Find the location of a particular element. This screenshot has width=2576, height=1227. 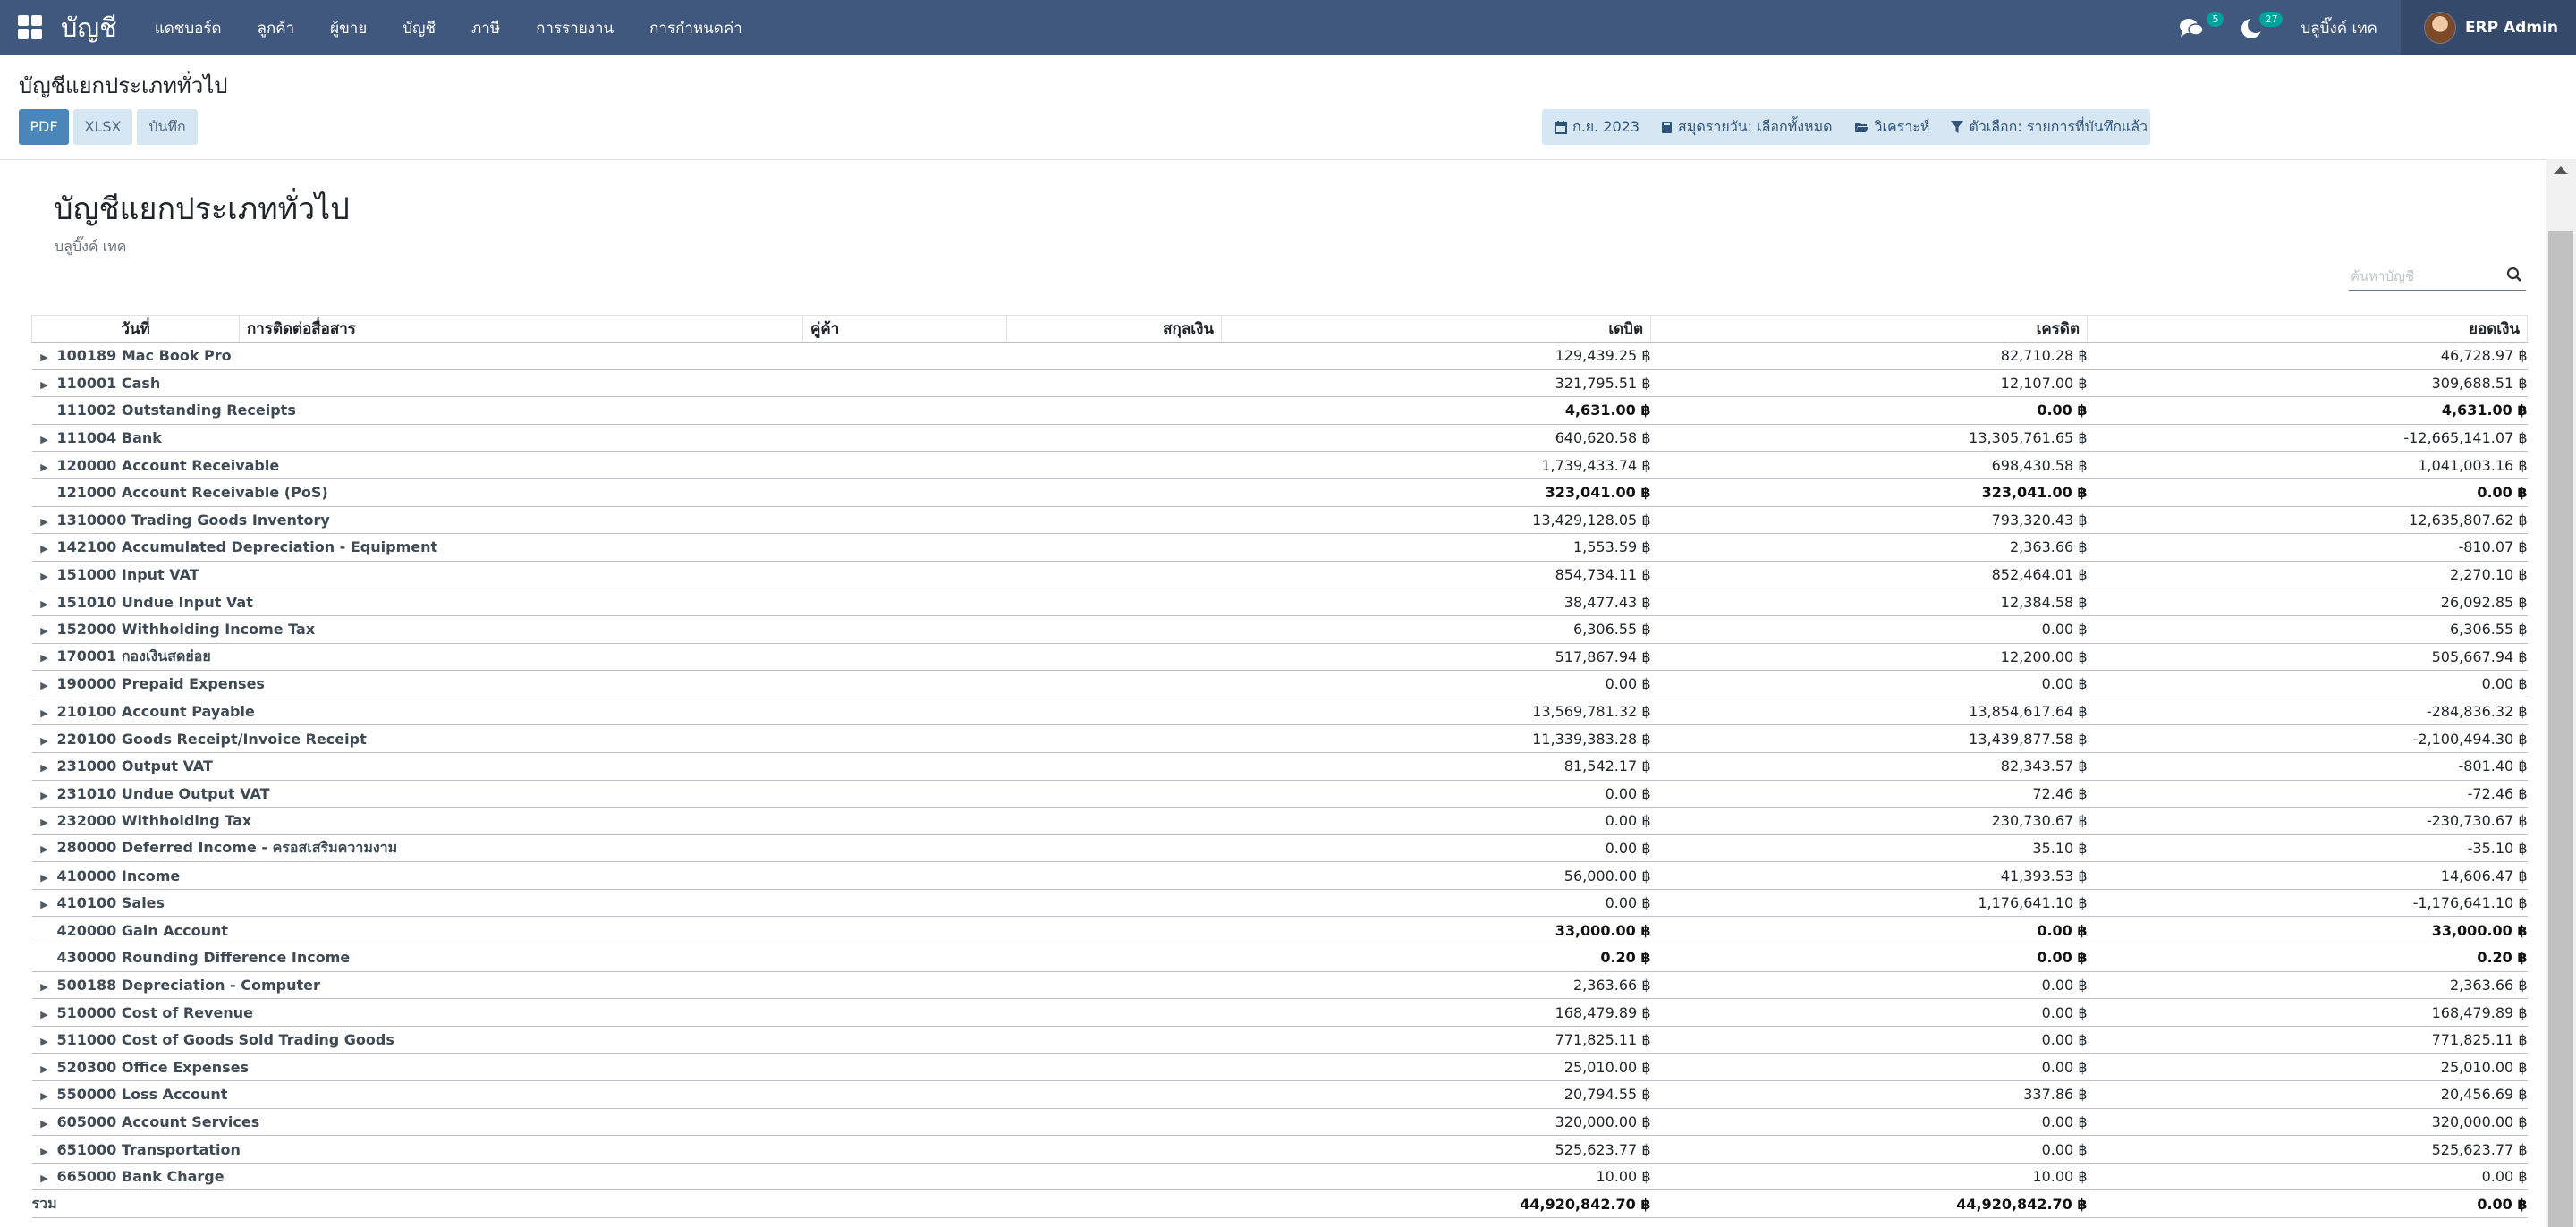

scrollbar-thumb is located at coordinates (2560, 729).